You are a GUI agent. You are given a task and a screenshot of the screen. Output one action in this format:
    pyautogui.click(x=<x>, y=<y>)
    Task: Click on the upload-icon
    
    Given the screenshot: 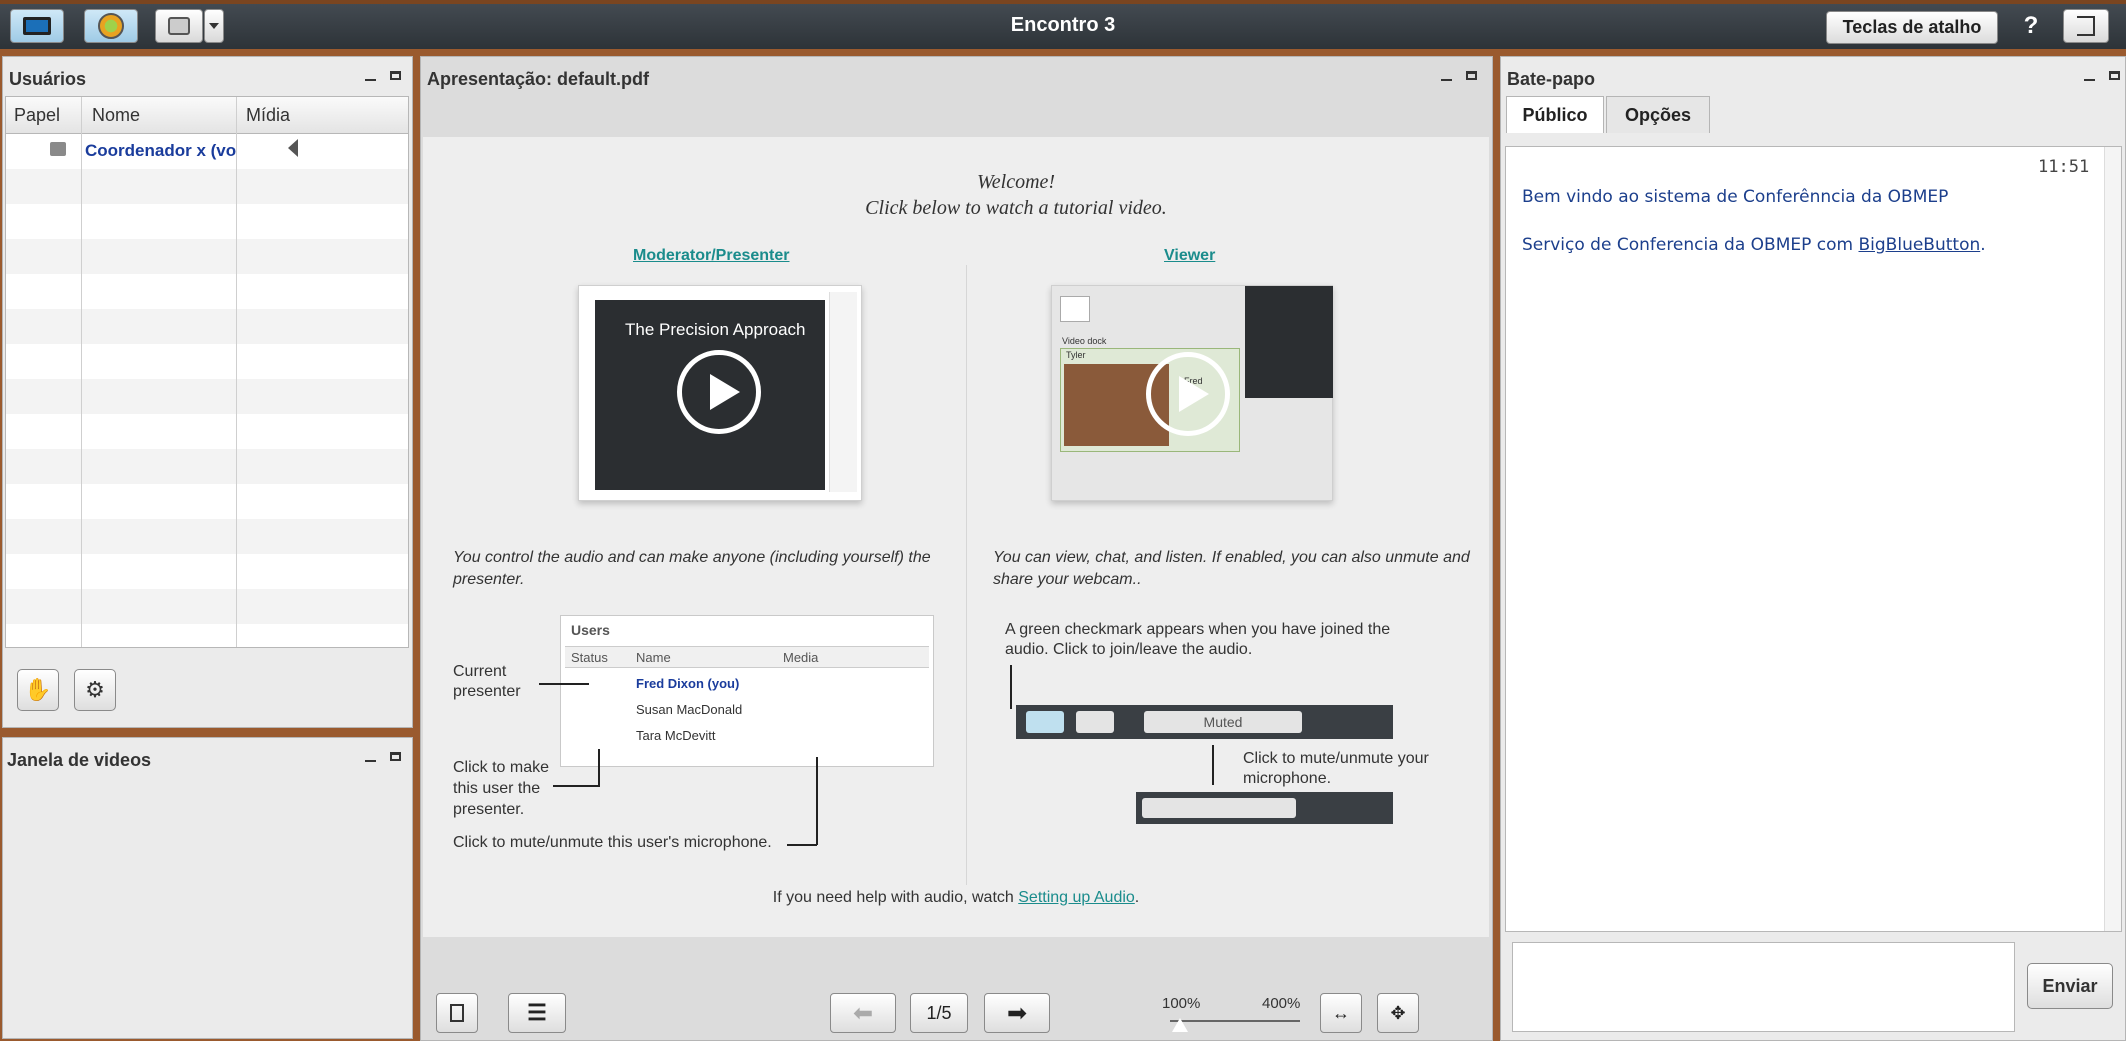 What is the action you would take?
    pyautogui.click(x=457, y=1013)
    